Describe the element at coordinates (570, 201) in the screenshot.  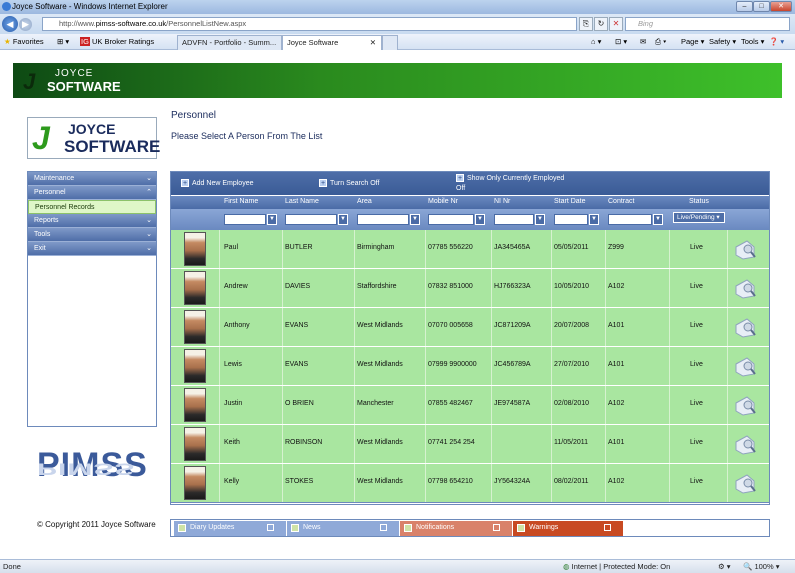
I see `column-header-start: Start Date` at that location.